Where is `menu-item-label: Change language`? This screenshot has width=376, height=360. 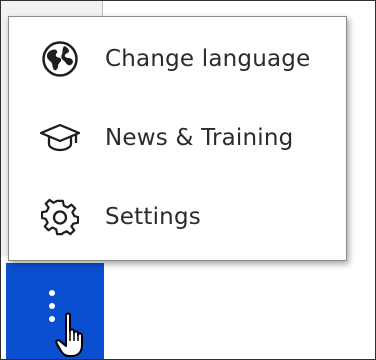 menu-item-label: Change language is located at coordinates (208, 59).